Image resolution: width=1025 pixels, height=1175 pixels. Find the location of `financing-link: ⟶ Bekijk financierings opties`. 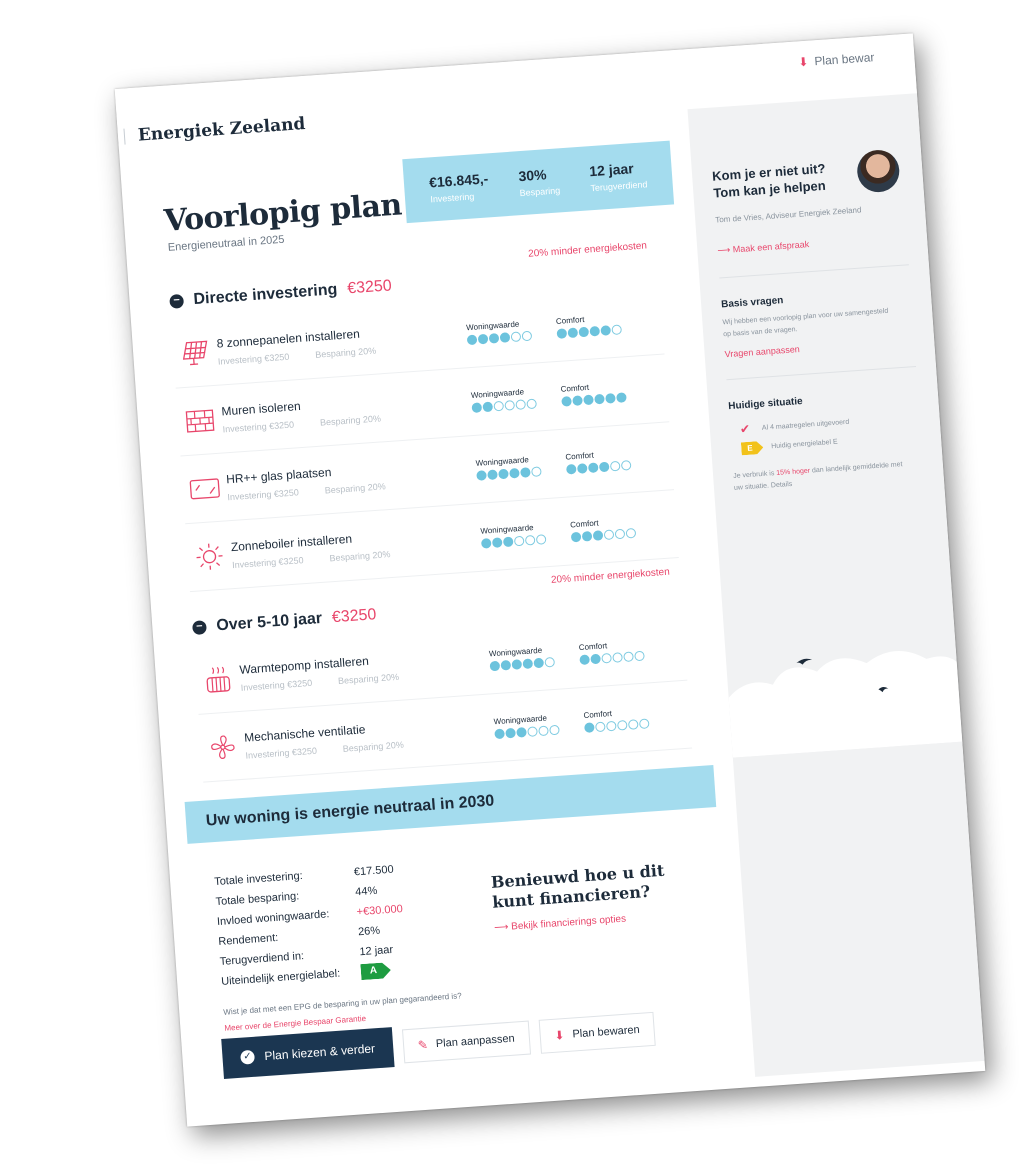

financing-link: ⟶ Bekijk financierings opties is located at coordinates (594, 921).